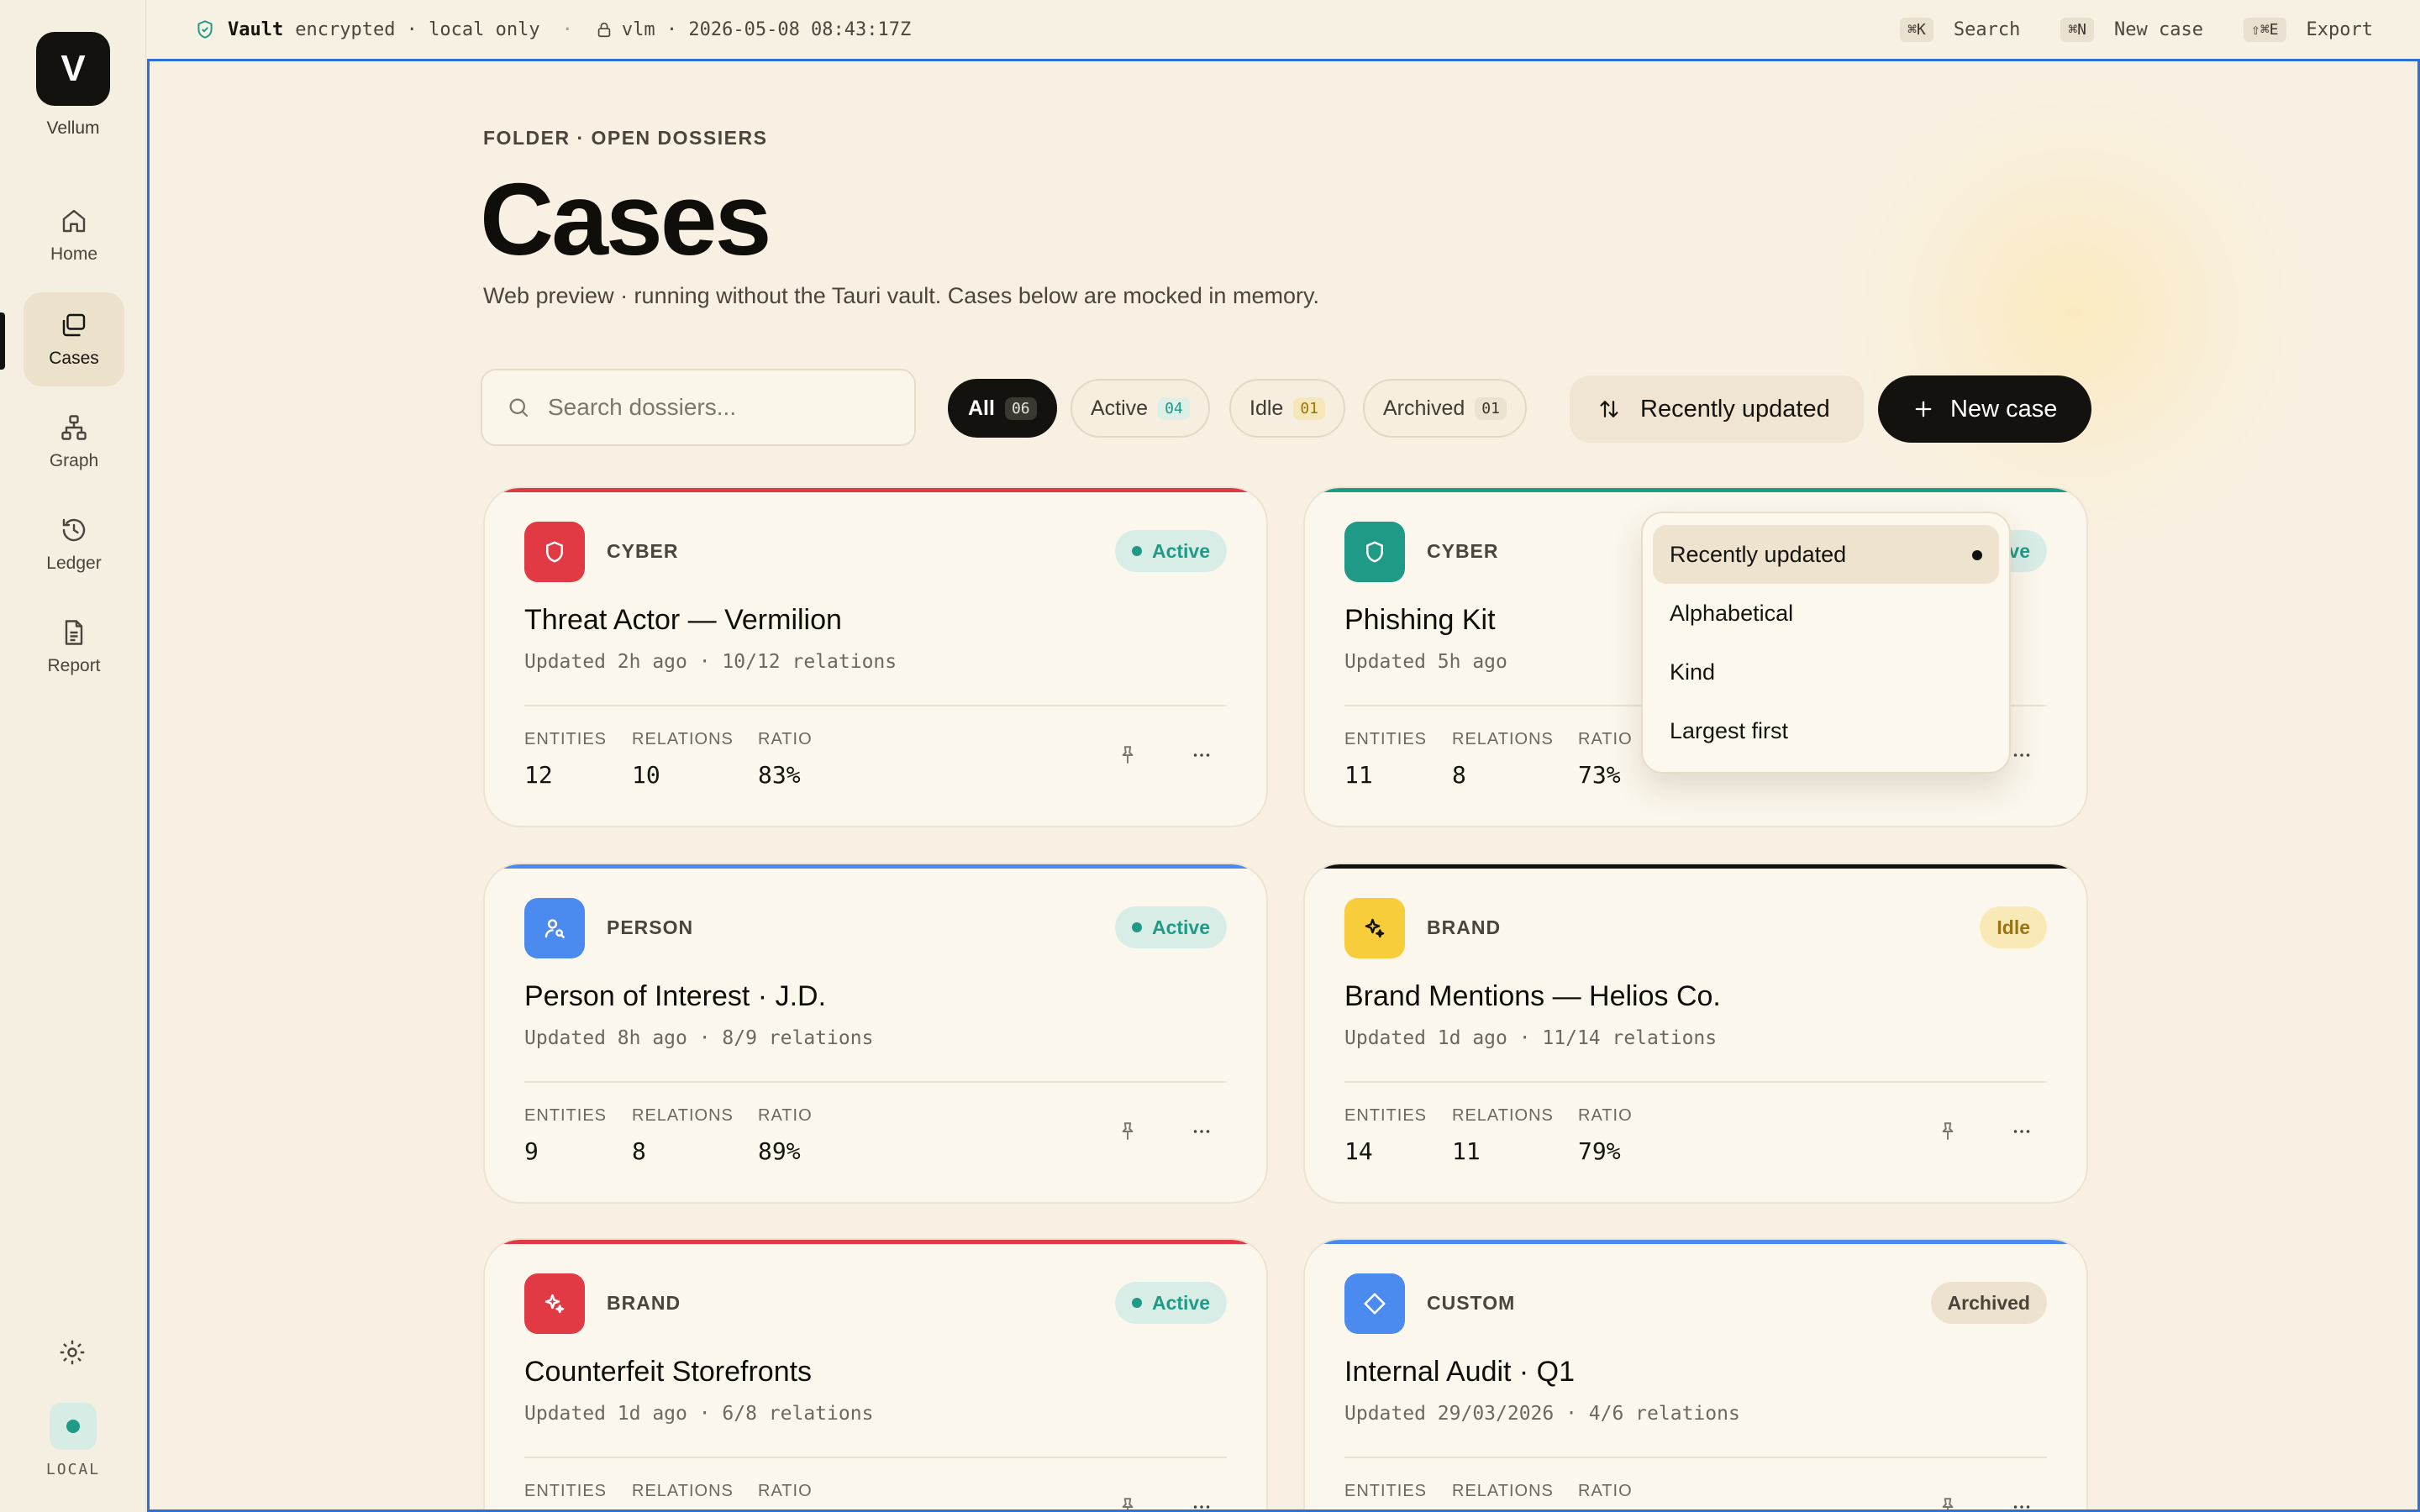 Image resolution: width=2420 pixels, height=1512 pixels. I want to click on stat-ratio: RATIO, so click(1605, 1491).